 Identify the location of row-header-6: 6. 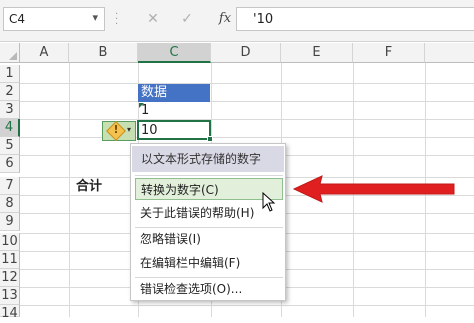
(10, 164).